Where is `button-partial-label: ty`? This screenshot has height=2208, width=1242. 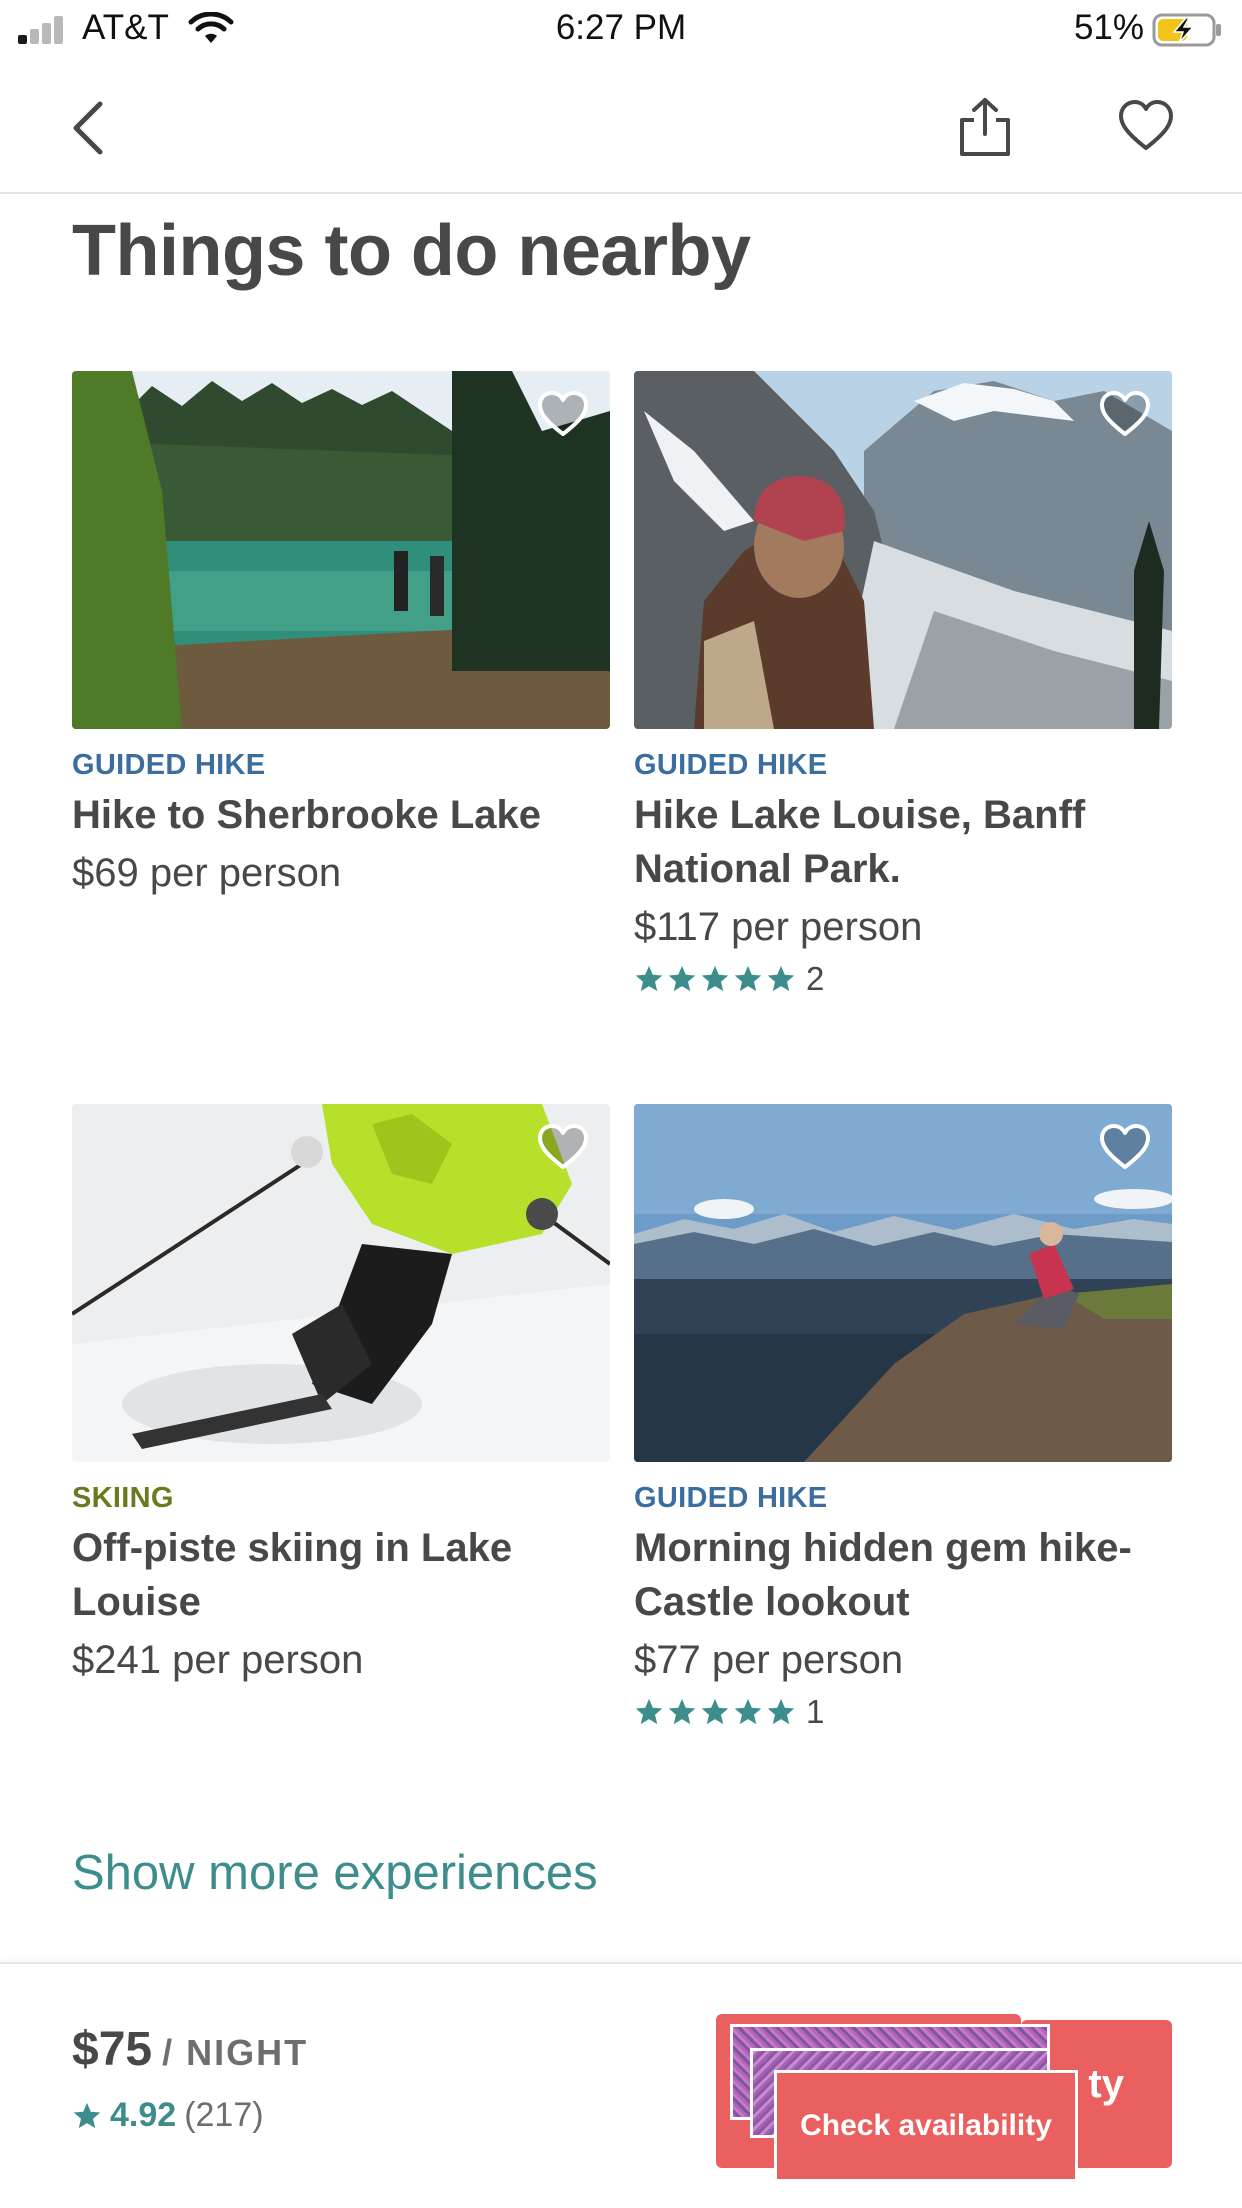 button-partial-label: ty is located at coordinates (1106, 2084).